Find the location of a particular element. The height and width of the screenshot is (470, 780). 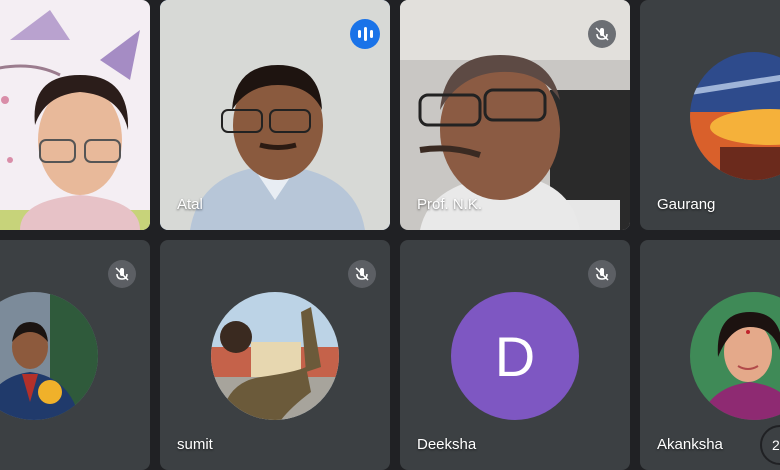

participant-tile-atal: Atal is located at coordinates (275, 115).